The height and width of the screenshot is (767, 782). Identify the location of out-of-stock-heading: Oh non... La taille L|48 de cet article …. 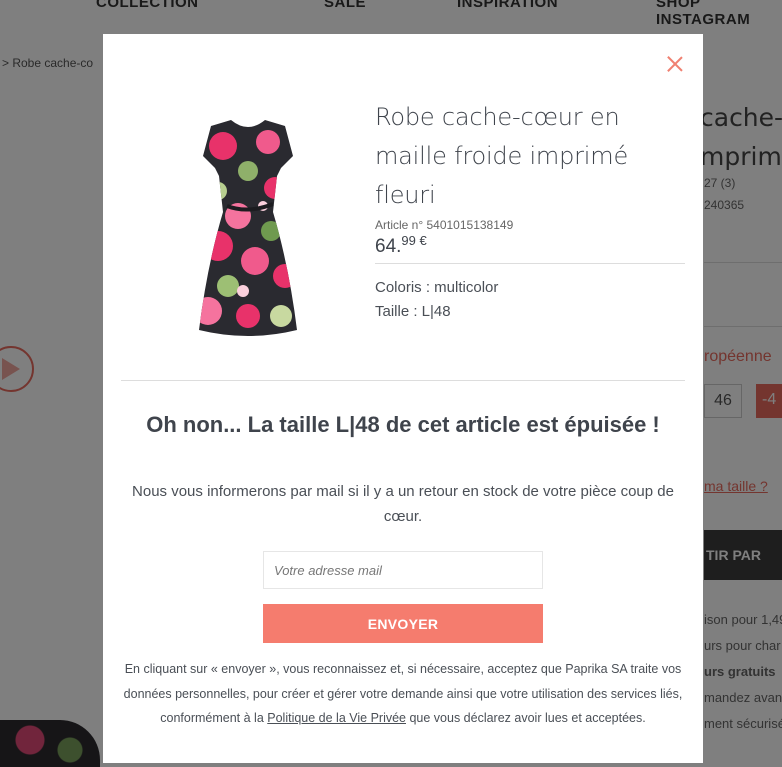
(403, 424).